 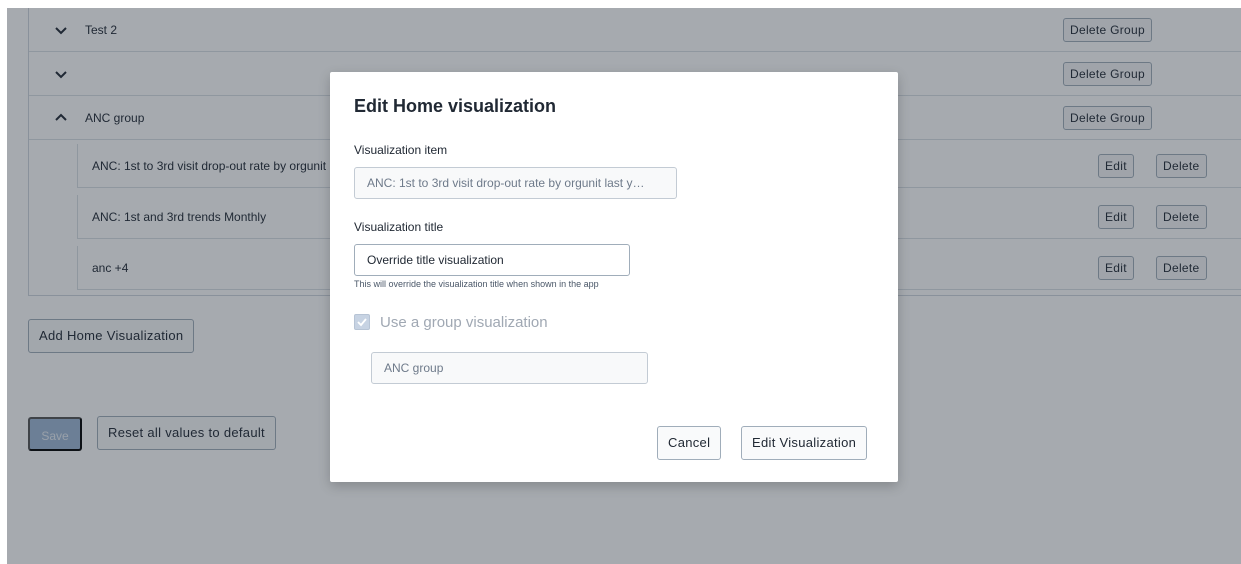 I want to click on checkmark-icon, so click(x=362, y=322).